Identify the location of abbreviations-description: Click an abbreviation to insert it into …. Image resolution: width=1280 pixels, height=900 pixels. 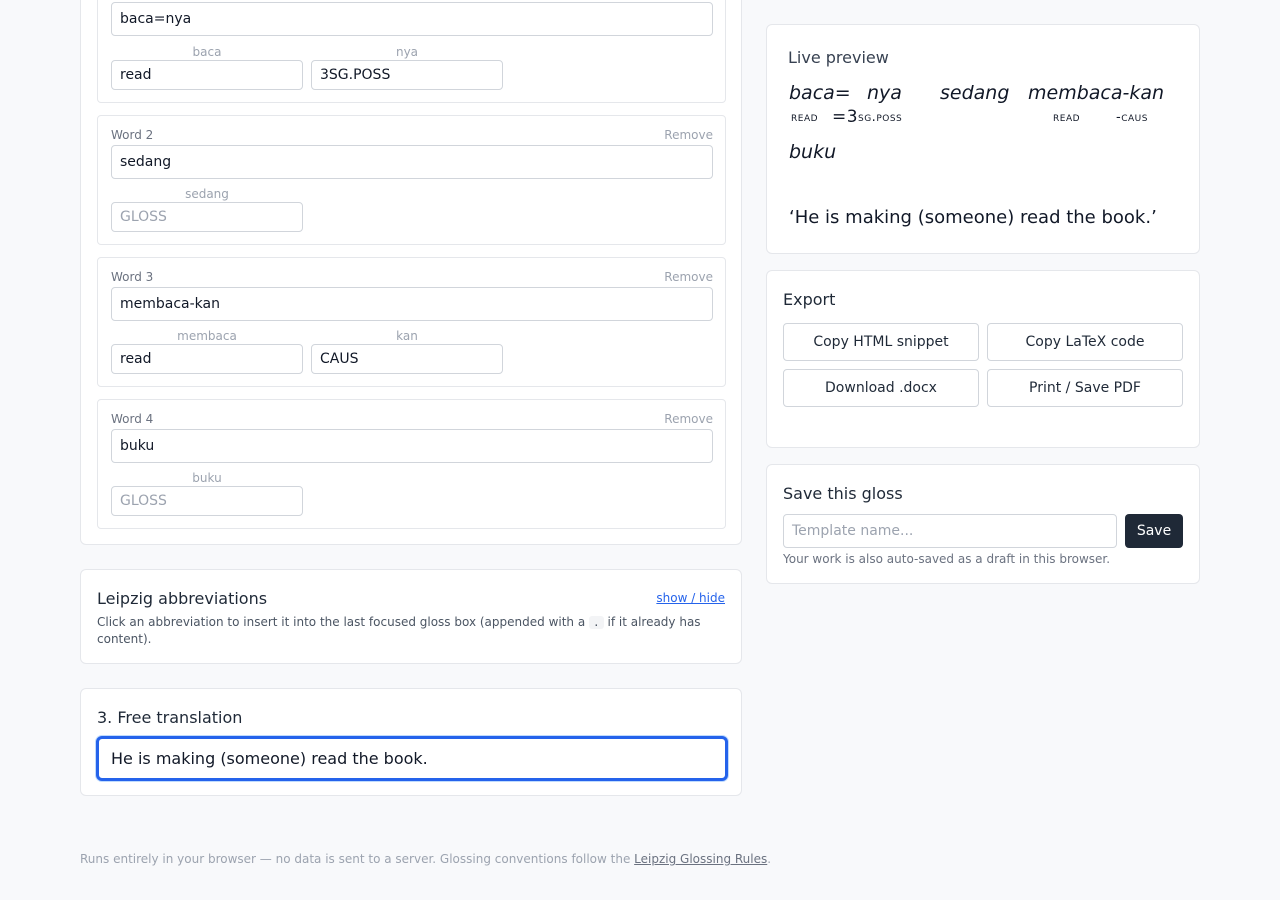
(399, 630).